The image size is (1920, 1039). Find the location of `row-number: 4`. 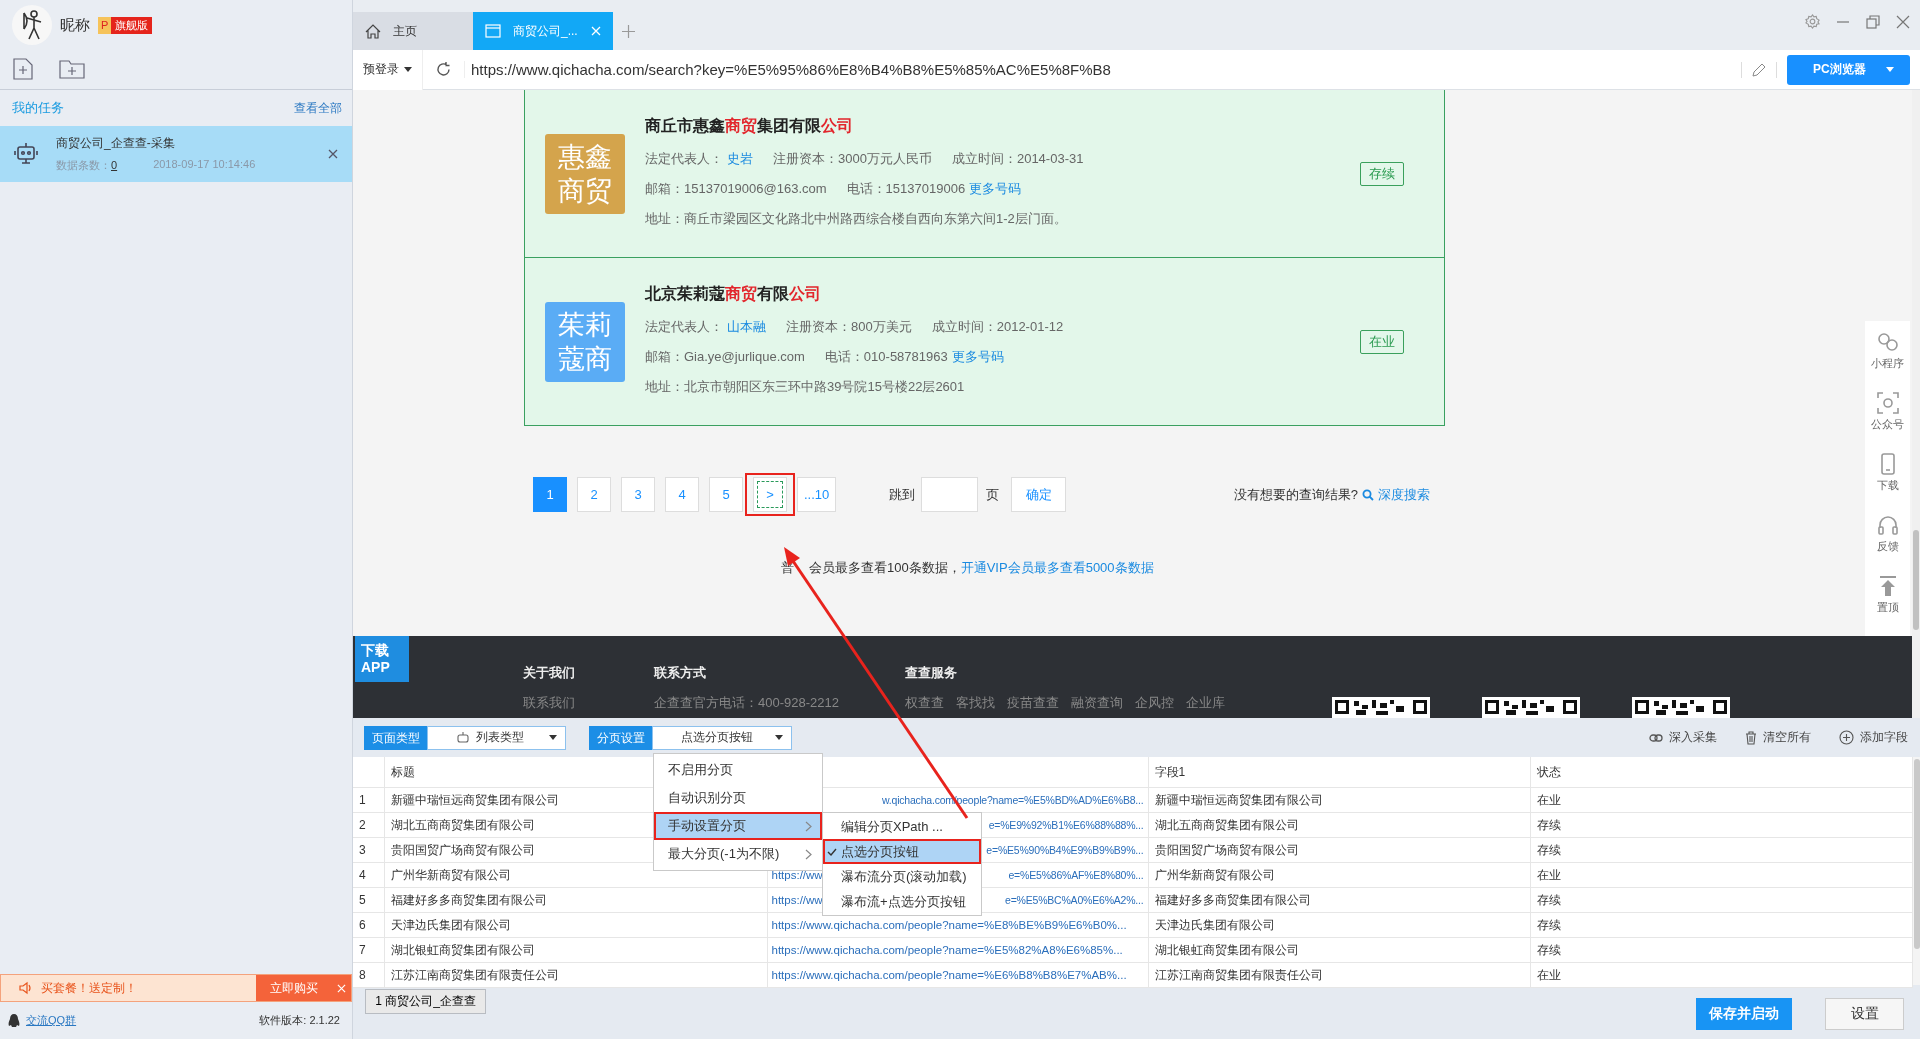

row-number: 4 is located at coordinates (368, 875).